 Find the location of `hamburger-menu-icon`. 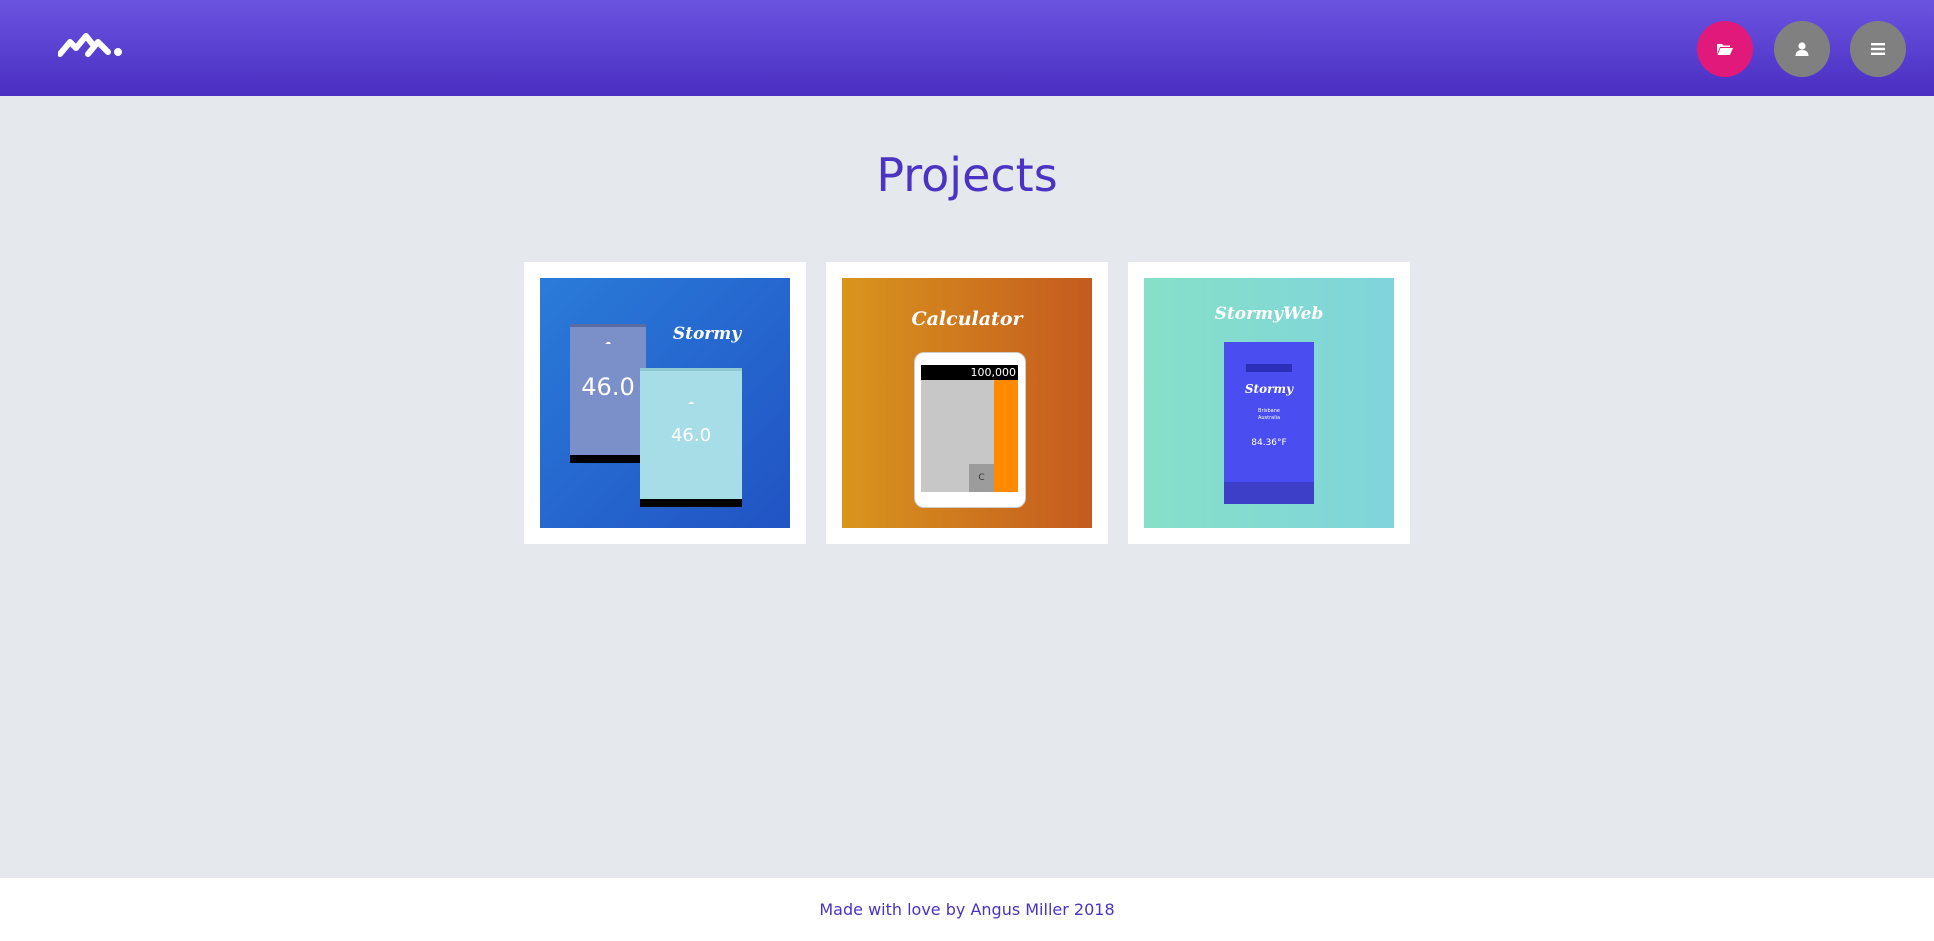

hamburger-menu-icon is located at coordinates (1878, 49).